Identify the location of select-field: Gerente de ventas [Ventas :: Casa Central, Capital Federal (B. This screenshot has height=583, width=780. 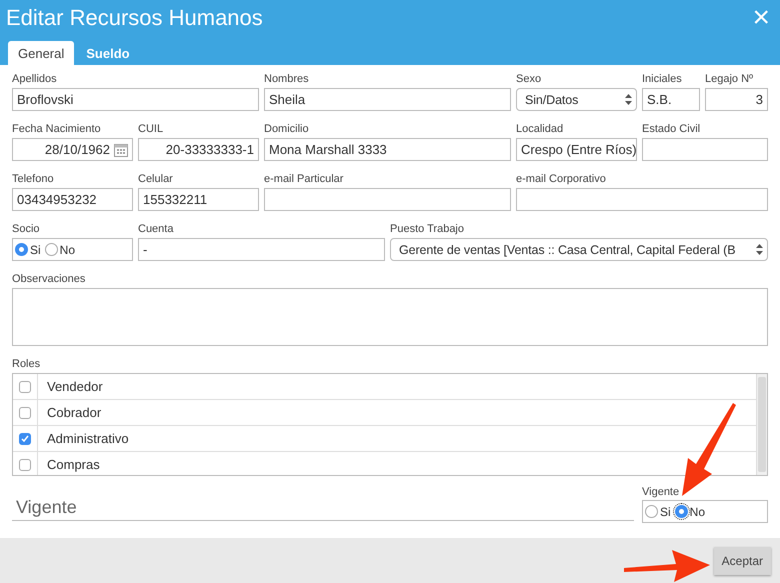
(579, 249).